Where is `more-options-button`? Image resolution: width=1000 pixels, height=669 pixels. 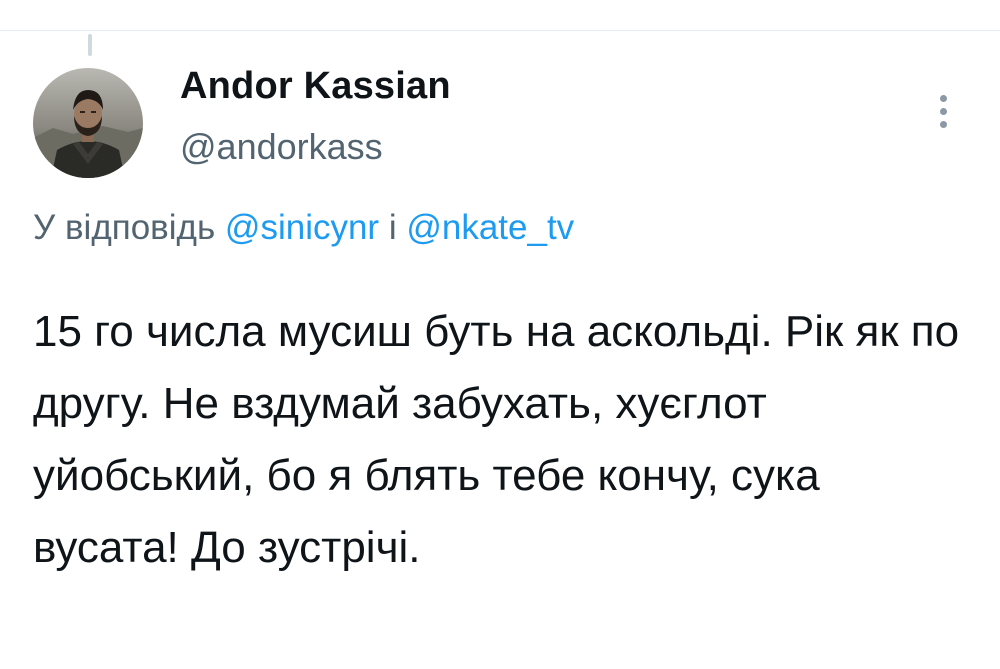
more-options-button is located at coordinates (943, 111).